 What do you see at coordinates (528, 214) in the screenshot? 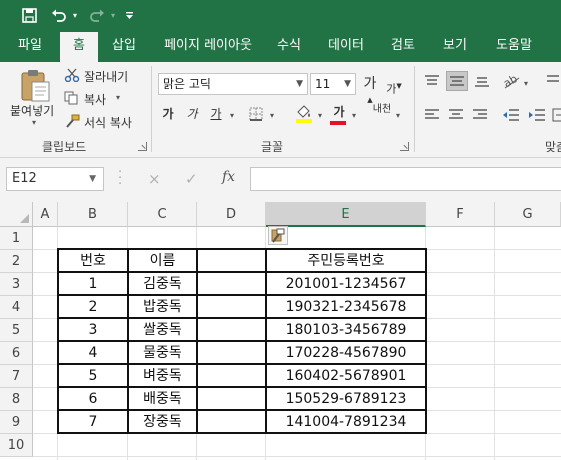
I see `column-header-g: G` at bounding box center [528, 214].